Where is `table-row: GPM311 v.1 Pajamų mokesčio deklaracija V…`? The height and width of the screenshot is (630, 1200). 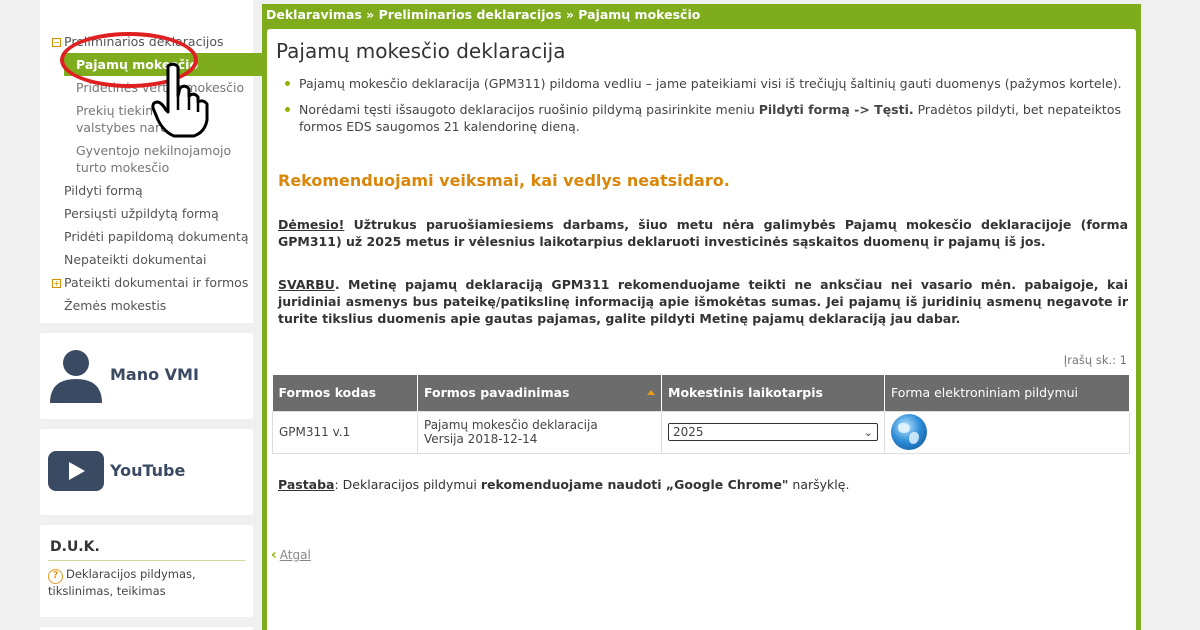
table-row: GPM311 v.1 Pajamų mokesčio deklaracija V… is located at coordinates (701, 432).